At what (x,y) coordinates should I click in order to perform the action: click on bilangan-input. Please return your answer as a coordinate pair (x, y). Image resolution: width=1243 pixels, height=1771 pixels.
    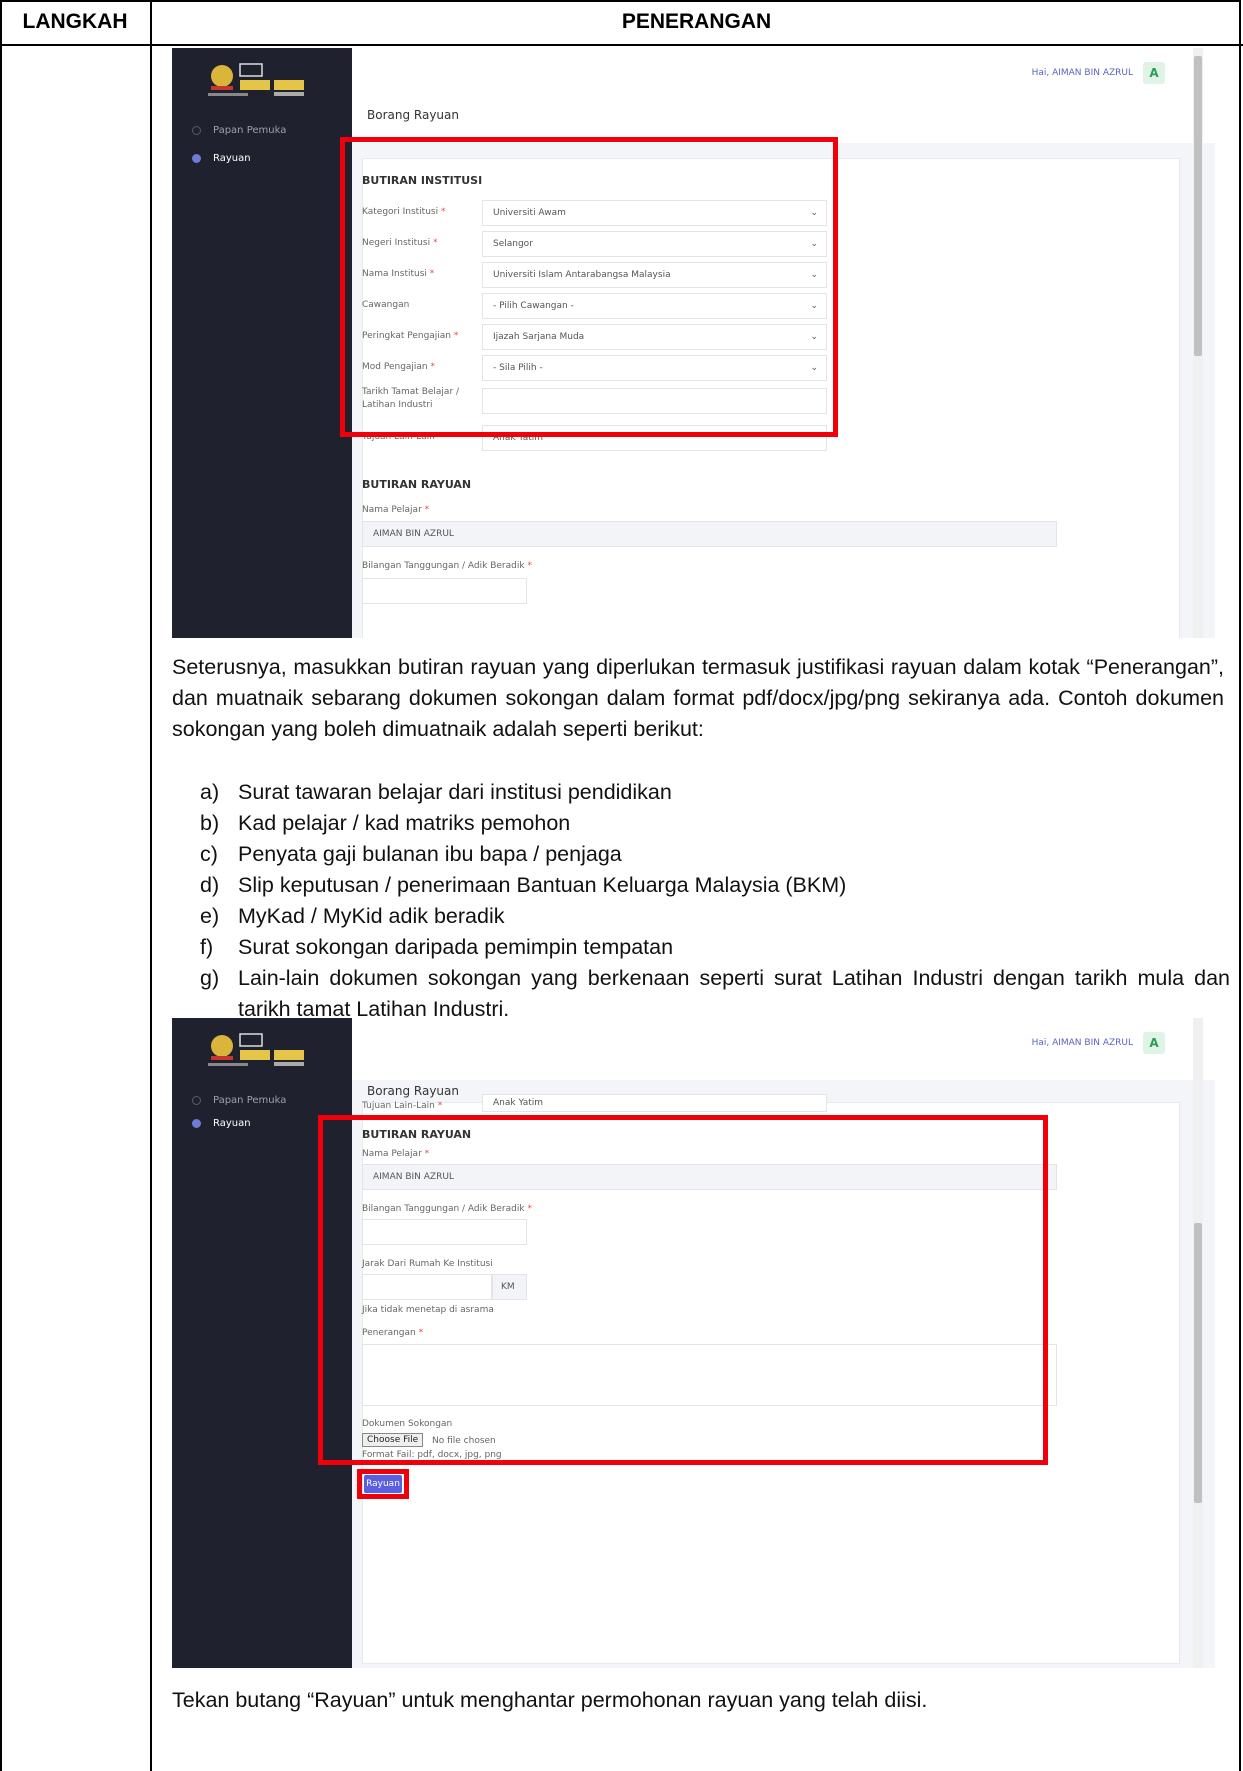
    Looking at the image, I should click on (444, 591).